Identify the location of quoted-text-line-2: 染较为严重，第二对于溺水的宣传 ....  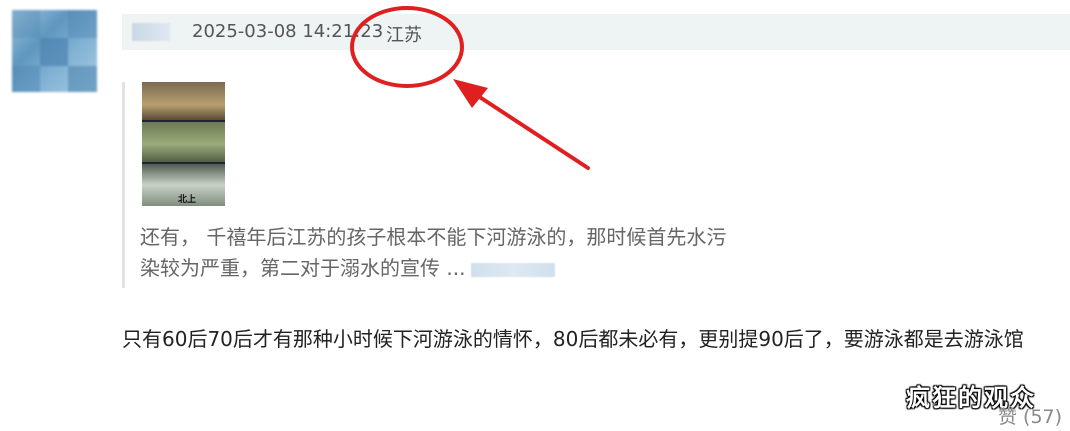
(480, 268).